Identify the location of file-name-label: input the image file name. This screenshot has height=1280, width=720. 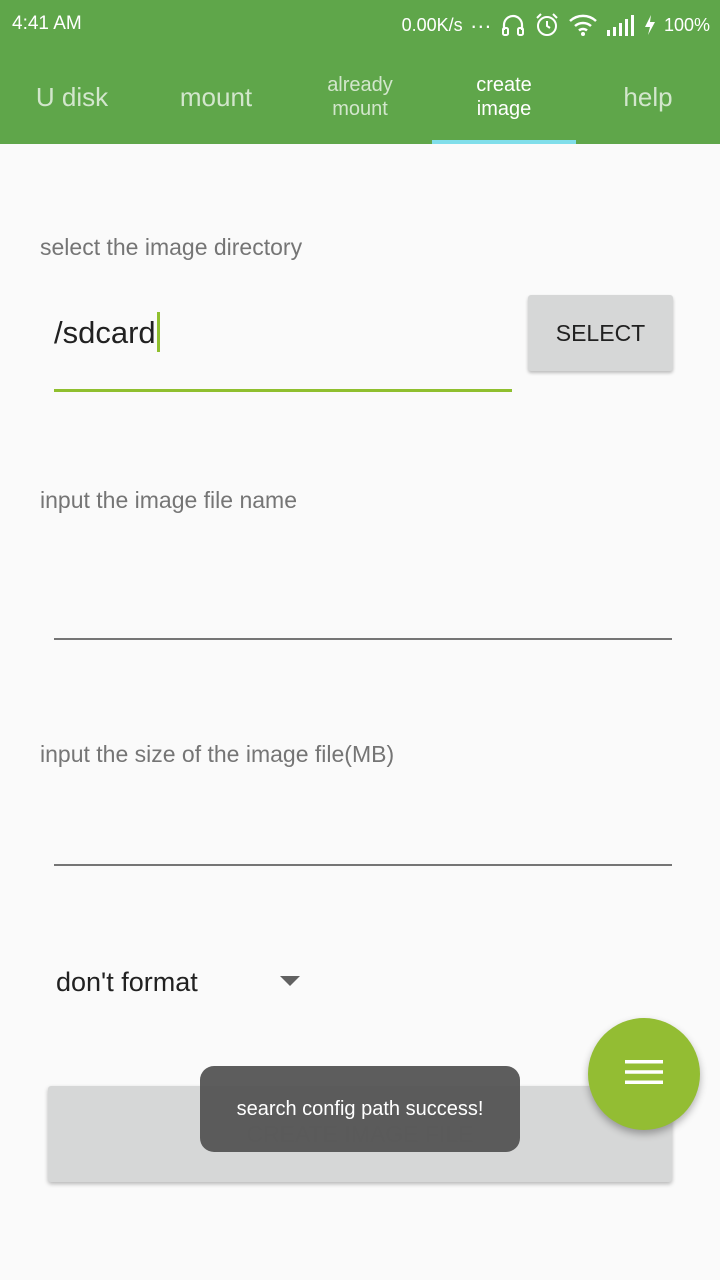
(168, 500).